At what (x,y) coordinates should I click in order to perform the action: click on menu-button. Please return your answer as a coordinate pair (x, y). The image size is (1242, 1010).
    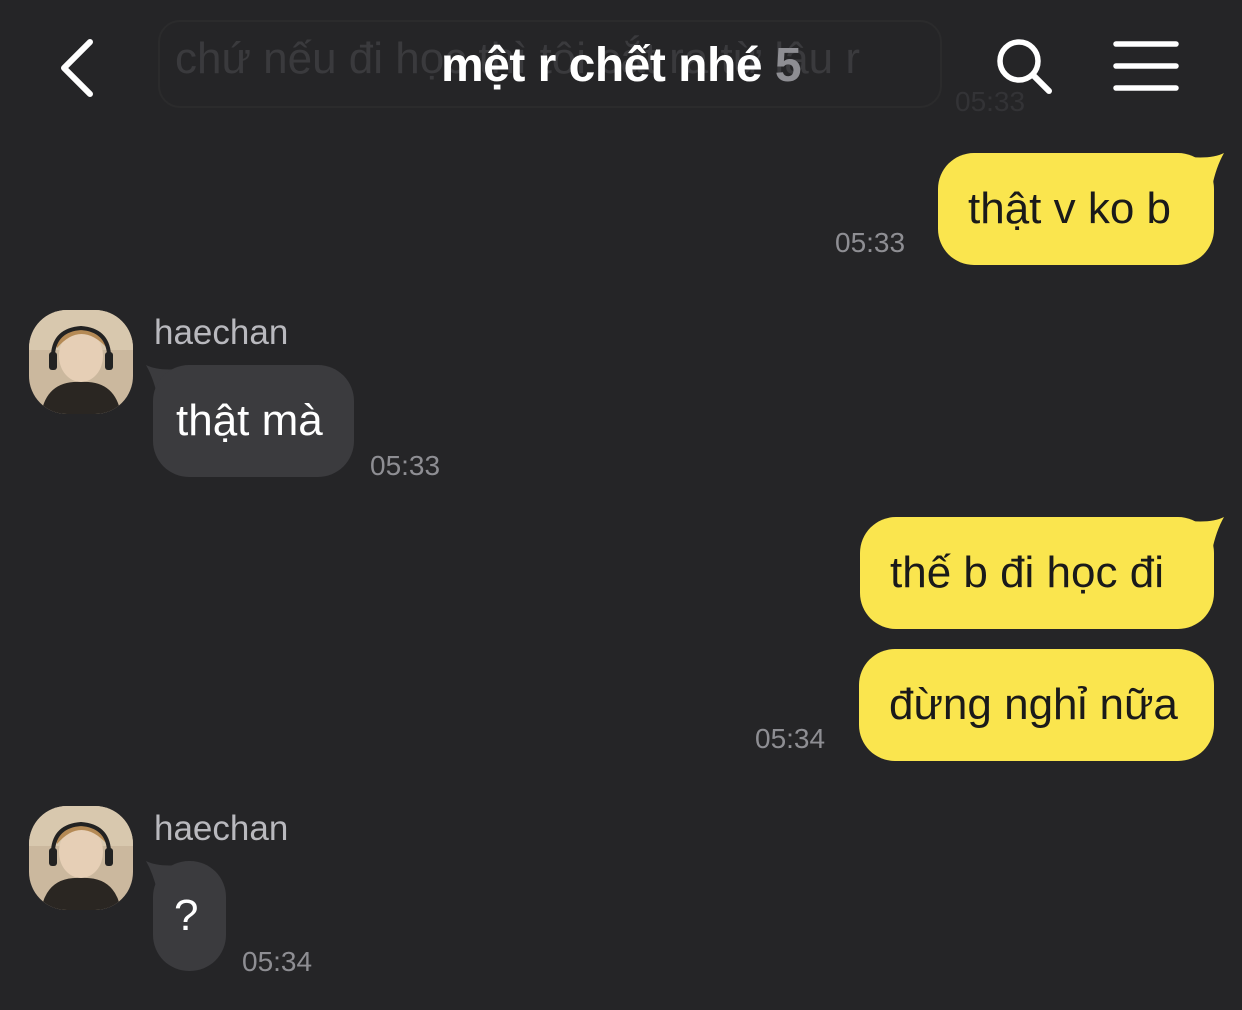
    Looking at the image, I should click on (1147, 66).